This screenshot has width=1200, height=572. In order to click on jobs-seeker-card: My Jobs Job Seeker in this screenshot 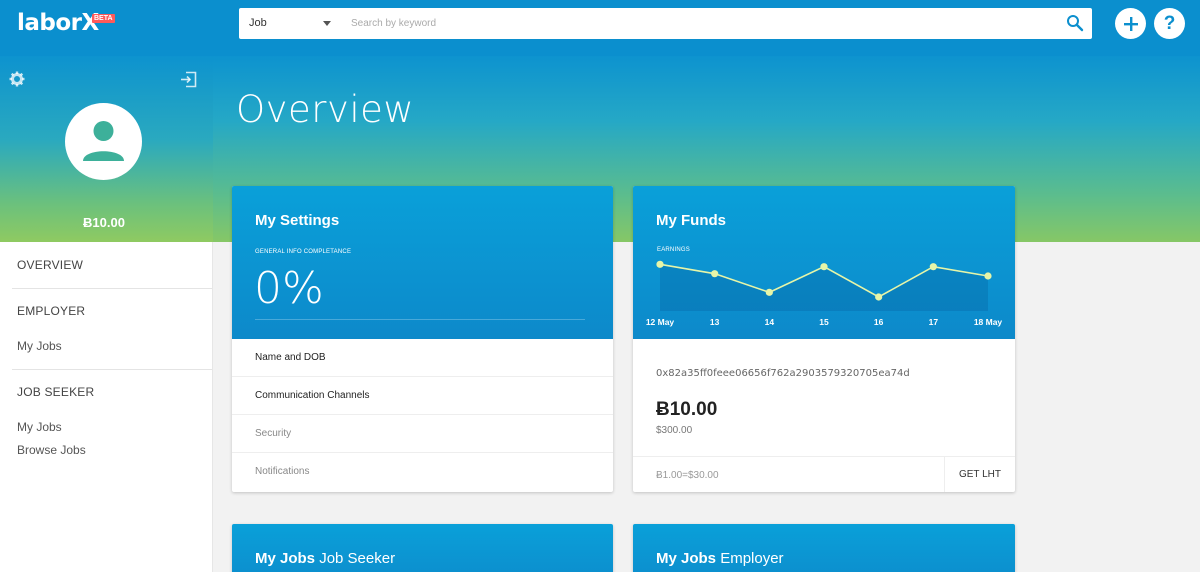, I will do `click(422, 548)`.